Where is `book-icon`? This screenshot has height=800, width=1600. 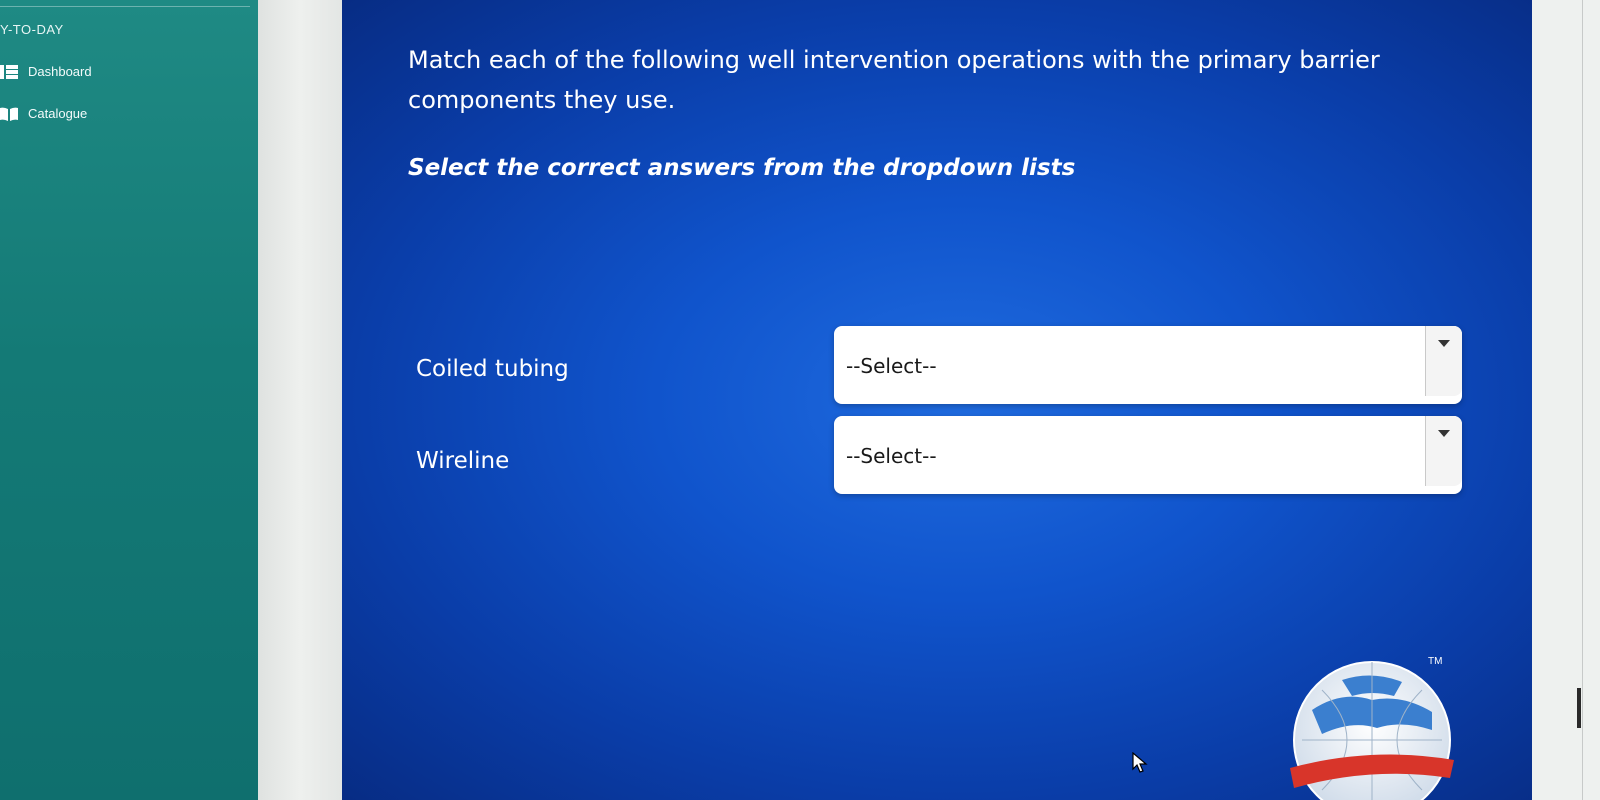 book-icon is located at coordinates (9, 114).